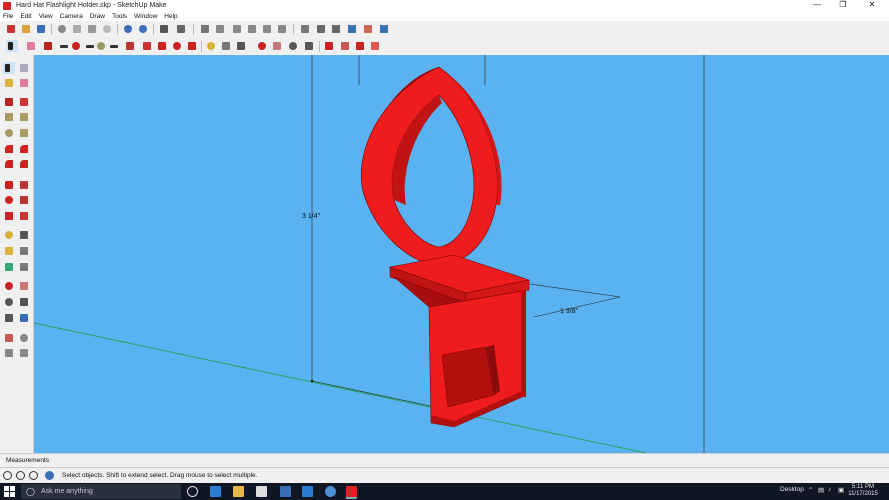 The height and width of the screenshot is (500, 889). I want to click on sketchup-taskbar-icon, so click(351, 491).